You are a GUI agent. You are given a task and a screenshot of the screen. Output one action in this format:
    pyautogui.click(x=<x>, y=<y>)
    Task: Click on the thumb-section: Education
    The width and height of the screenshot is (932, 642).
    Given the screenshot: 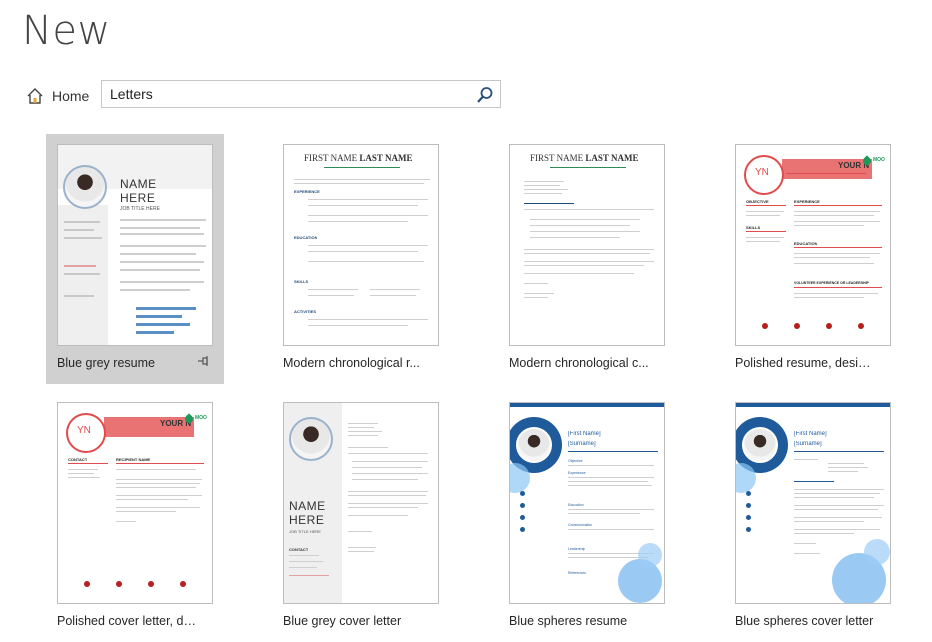 What is the action you would take?
    pyautogui.click(x=576, y=505)
    